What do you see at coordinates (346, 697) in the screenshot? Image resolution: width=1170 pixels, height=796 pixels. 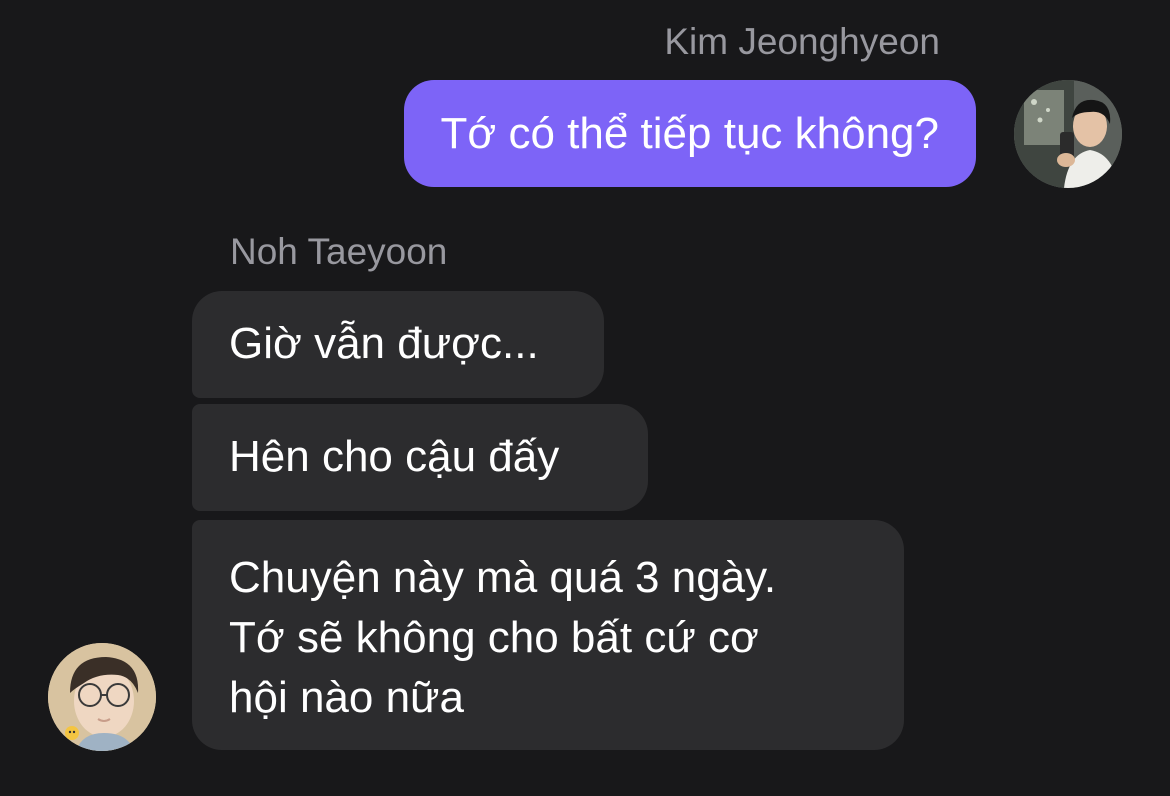 I see `message-text-line: hội nào nữa` at bounding box center [346, 697].